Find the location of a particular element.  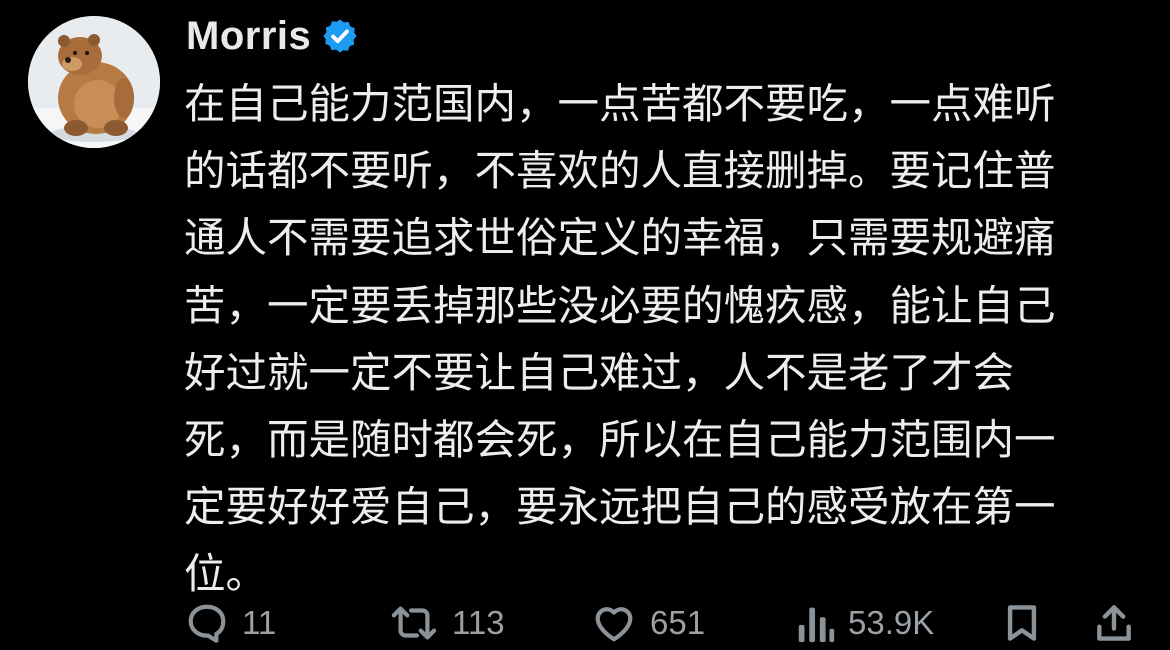

verified-badge-icon is located at coordinates (340, 36).